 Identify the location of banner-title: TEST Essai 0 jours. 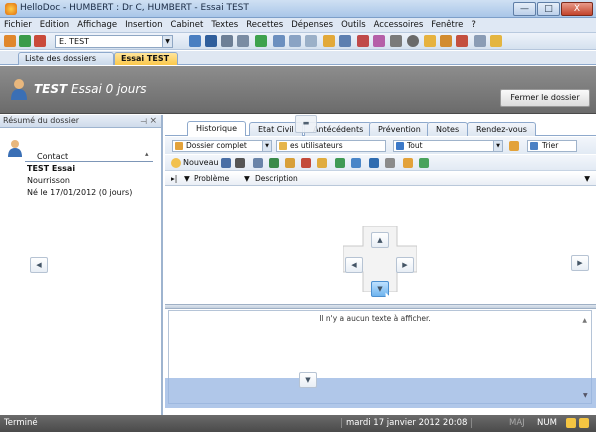
(90, 89).